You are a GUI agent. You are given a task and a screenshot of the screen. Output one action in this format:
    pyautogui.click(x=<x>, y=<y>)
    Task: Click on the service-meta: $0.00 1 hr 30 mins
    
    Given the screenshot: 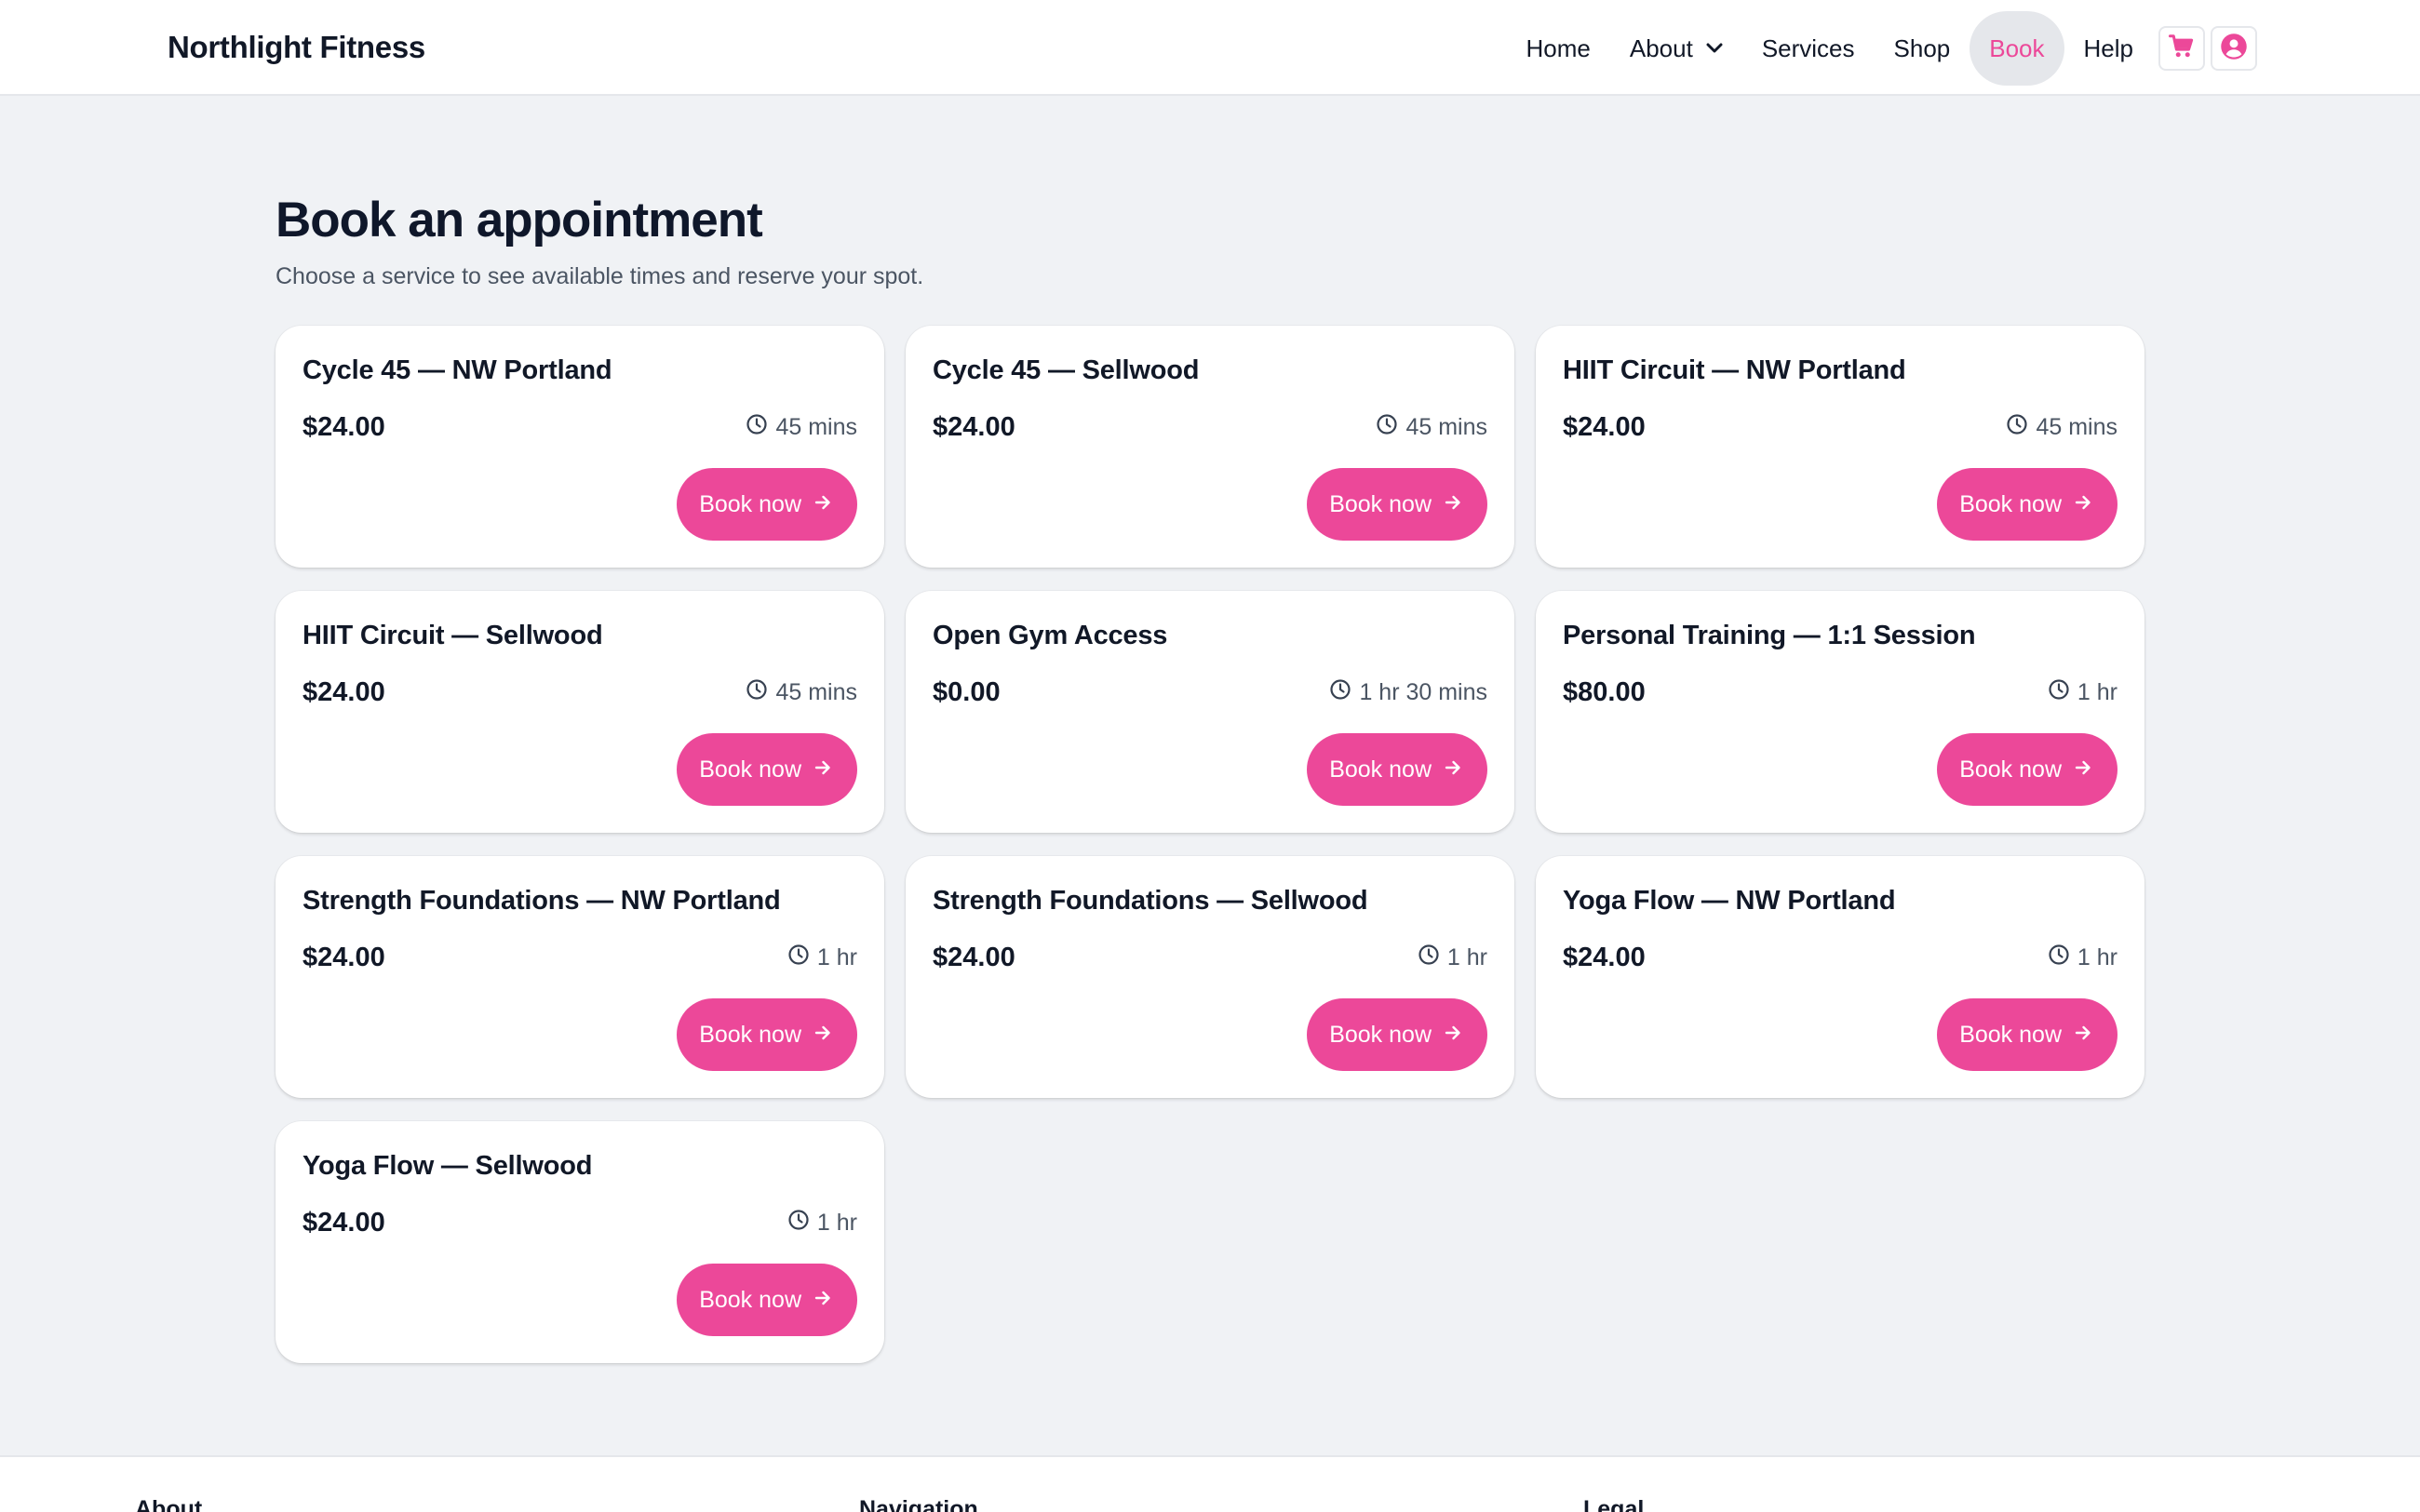 What is the action you would take?
    pyautogui.click(x=1210, y=692)
    